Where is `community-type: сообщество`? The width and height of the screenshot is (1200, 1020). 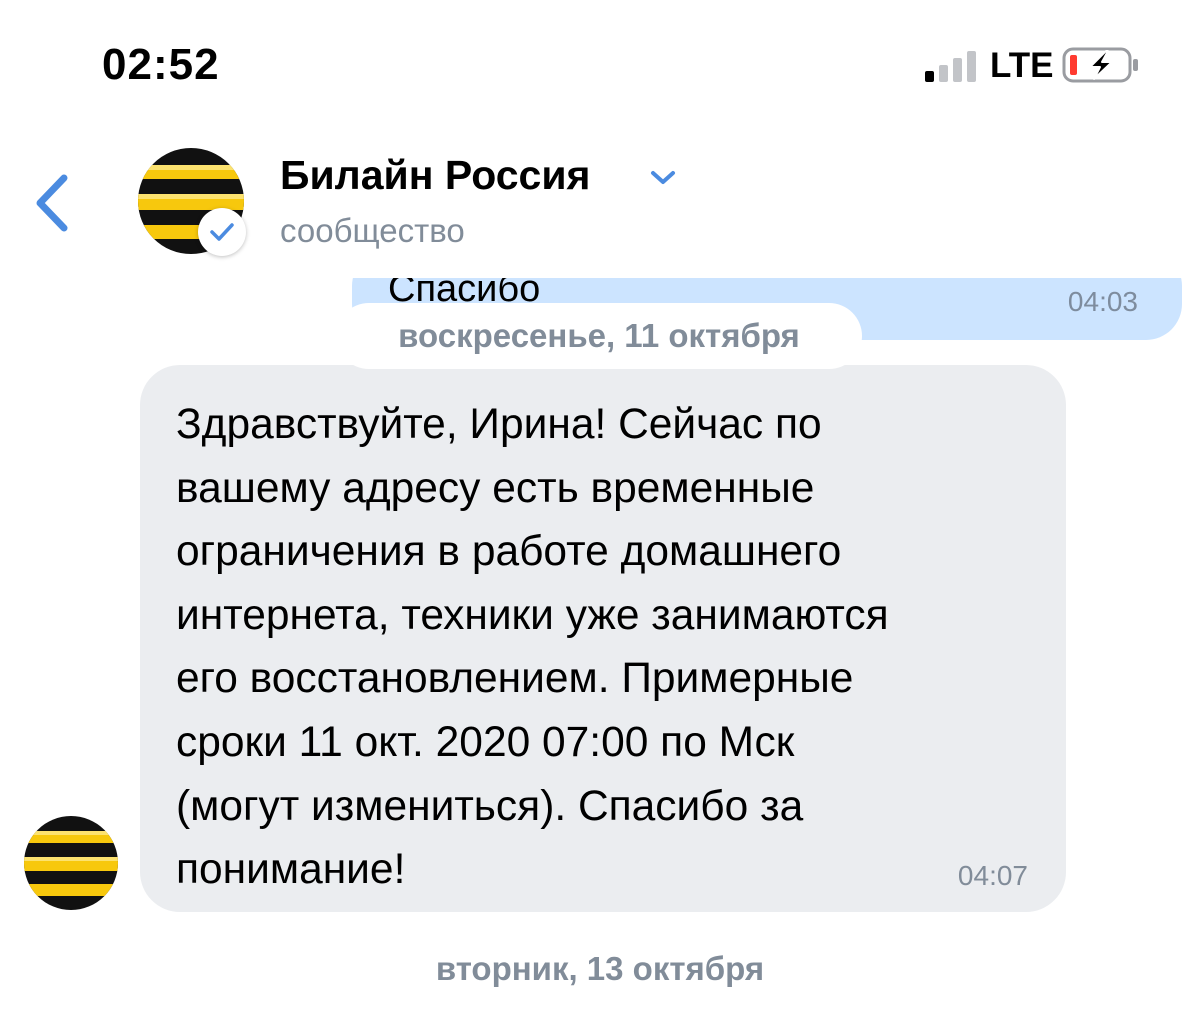 community-type: сообщество is located at coordinates (372, 230).